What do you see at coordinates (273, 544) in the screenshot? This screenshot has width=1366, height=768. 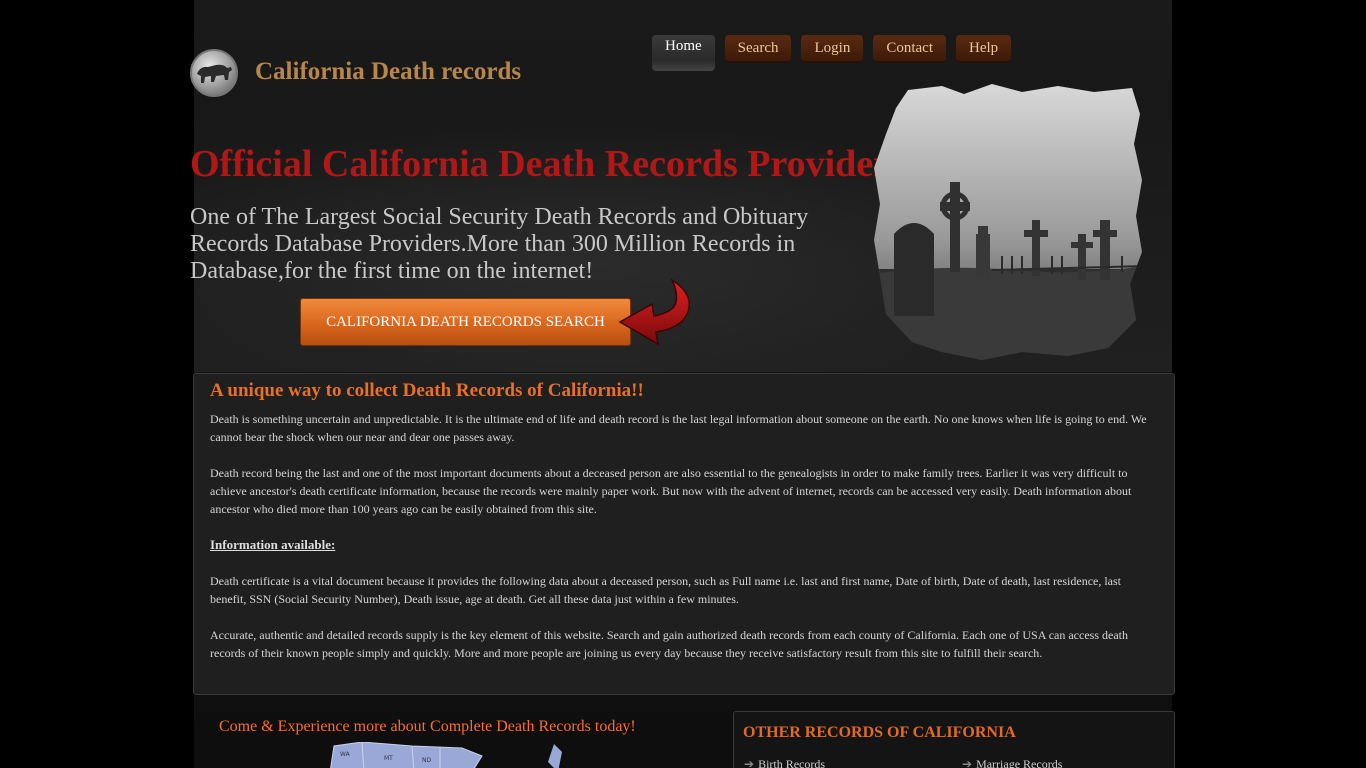 I see `info-subheading: Information available:` at bounding box center [273, 544].